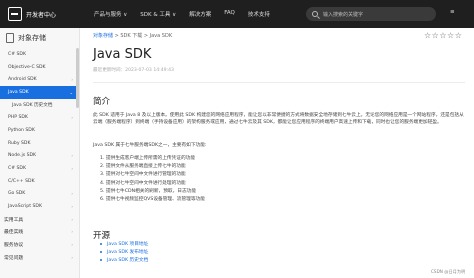 The height and width of the screenshot is (278, 474). Describe the element at coordinates (452, 12) in the screenshot. I see `menu-icon: ≡` at that location.